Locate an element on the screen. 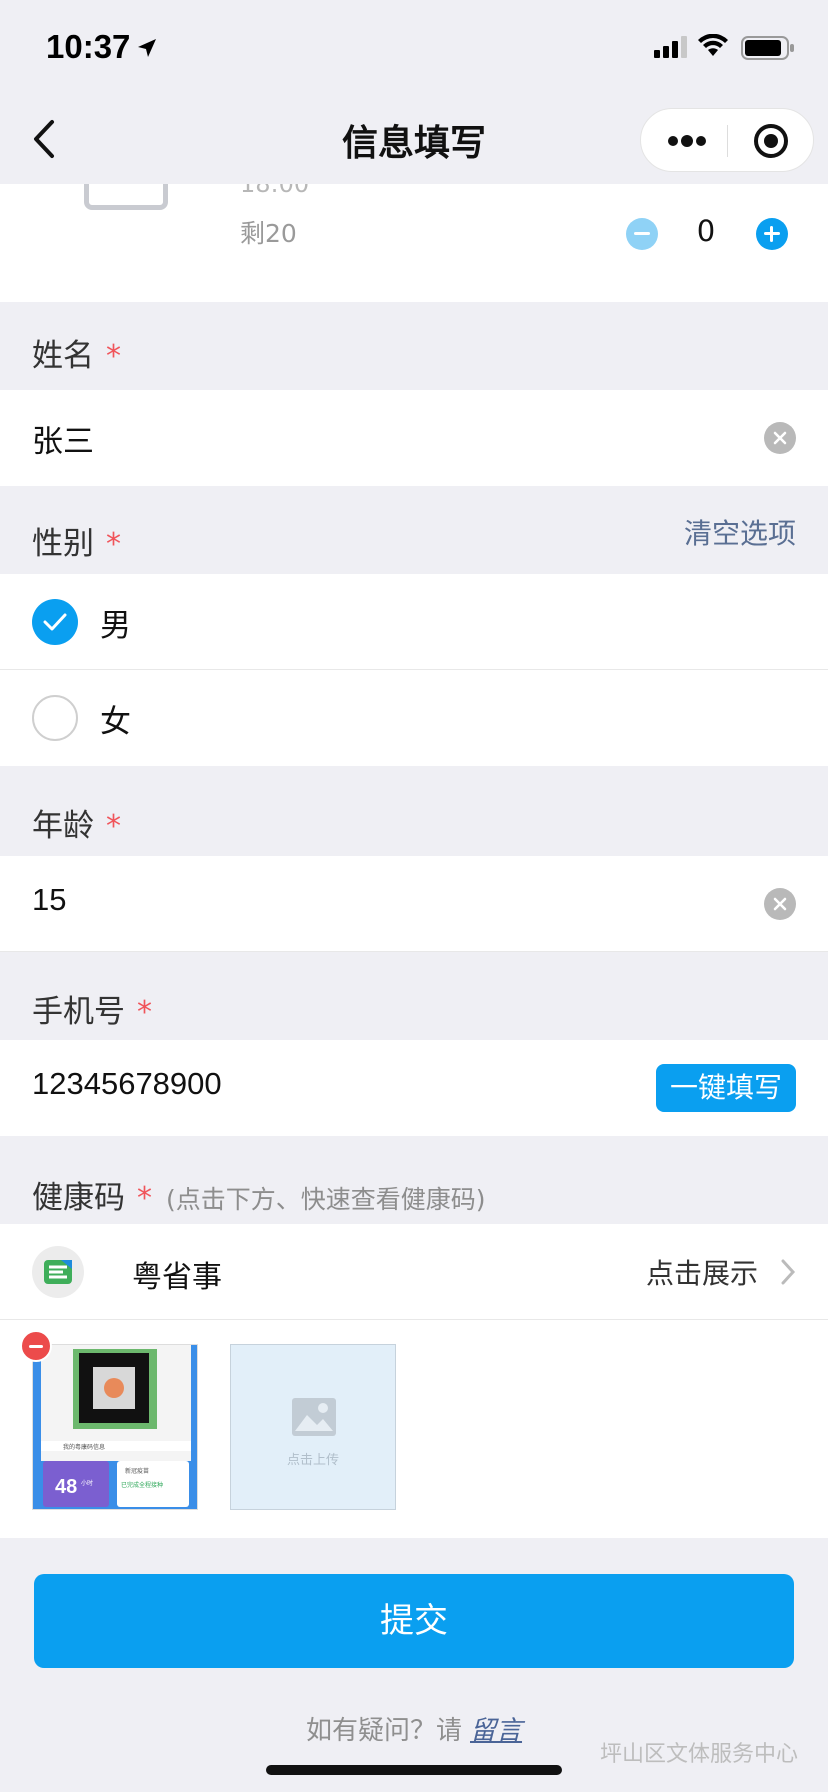  thumbnail-title: 我的粤康码信息 is located at coordinates (84, 1447).